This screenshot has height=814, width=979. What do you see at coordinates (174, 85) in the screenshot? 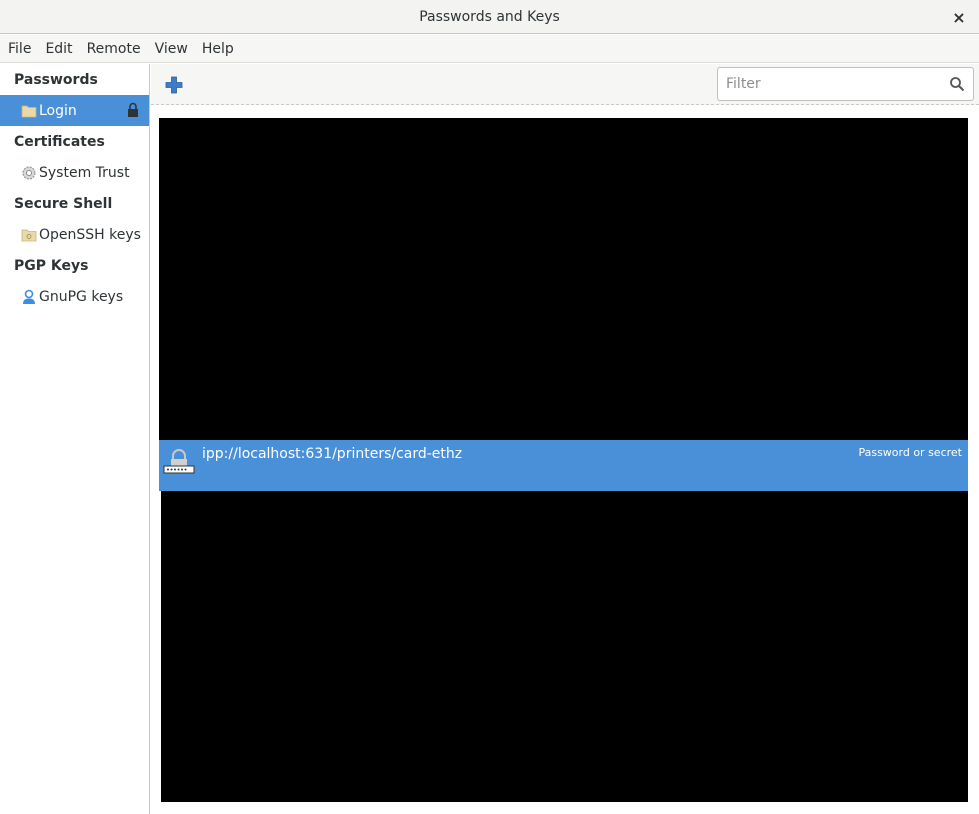
I see `plus-icon` at bounding box center [174, 85].